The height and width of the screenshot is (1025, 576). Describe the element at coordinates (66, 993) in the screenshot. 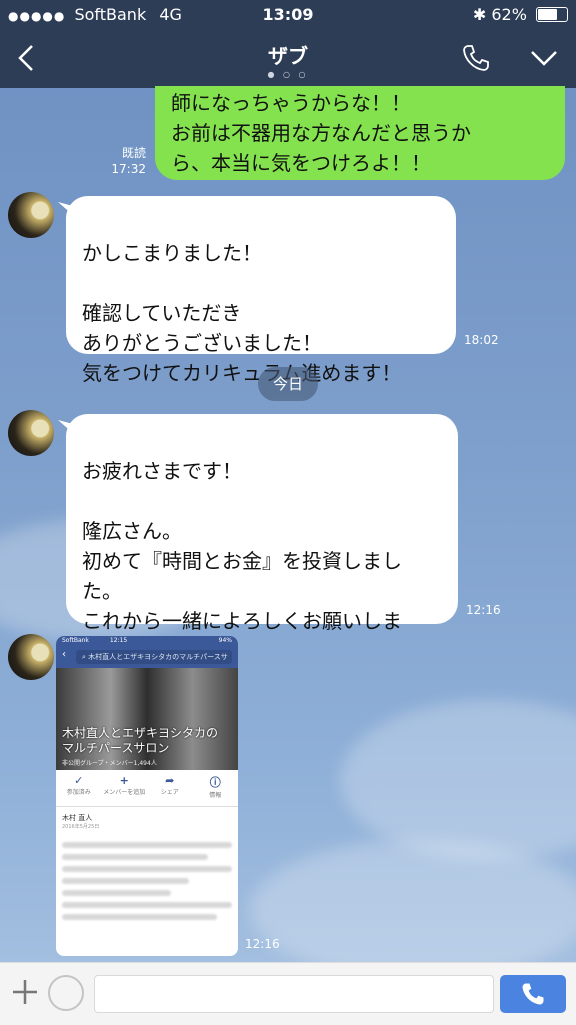

I see `emoji-icon` at that location.